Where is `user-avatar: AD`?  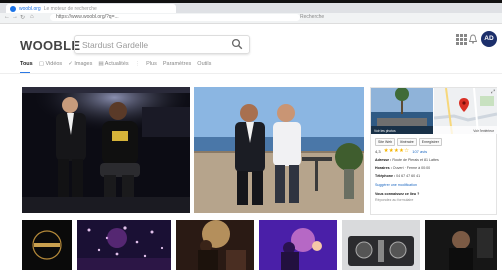 user-avatar: AD is located at coordinates (489, 39).